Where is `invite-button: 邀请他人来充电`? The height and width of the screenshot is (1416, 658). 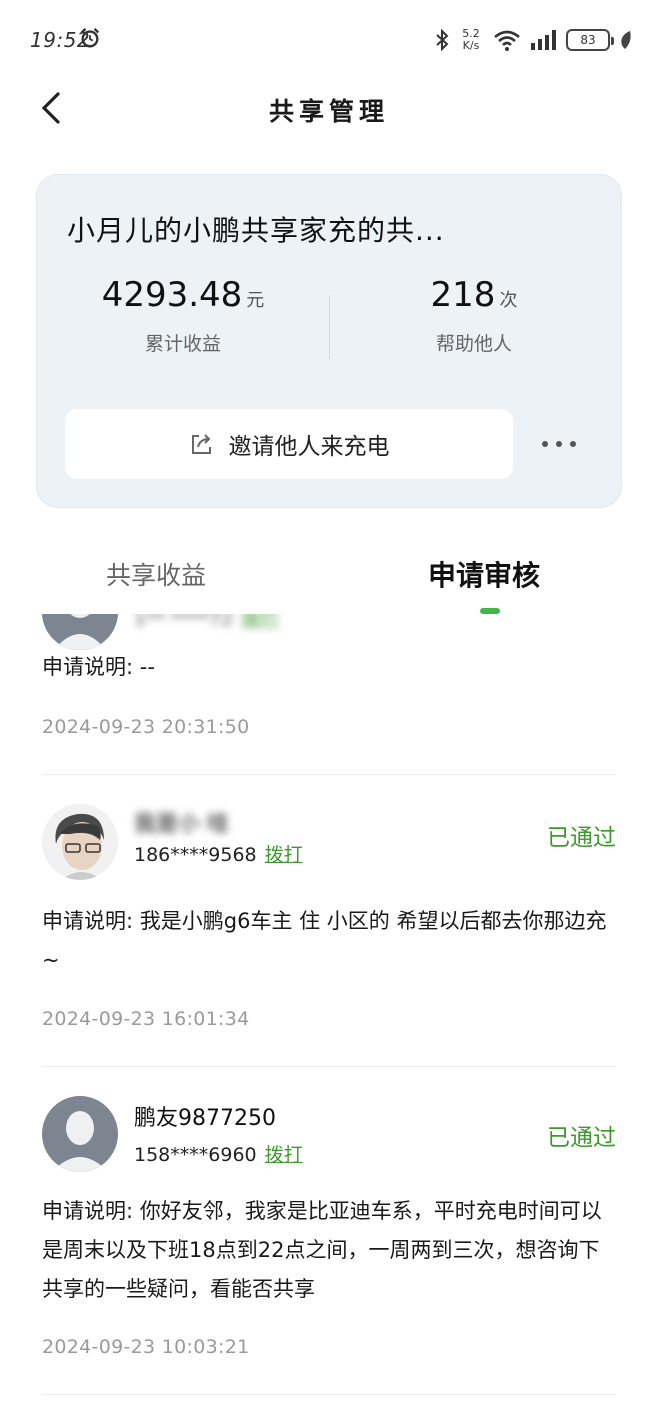
invite-button: 邀请他人来充电 is located at coordinates (289, 444).